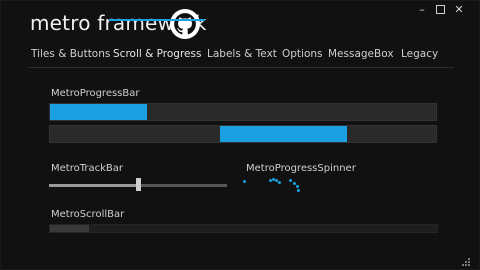 Image resolution: width=480 pixels, height=270 pixels. Describe the element at coordinates (185, 24) in the screenshot. I see `github-icon` at that location.